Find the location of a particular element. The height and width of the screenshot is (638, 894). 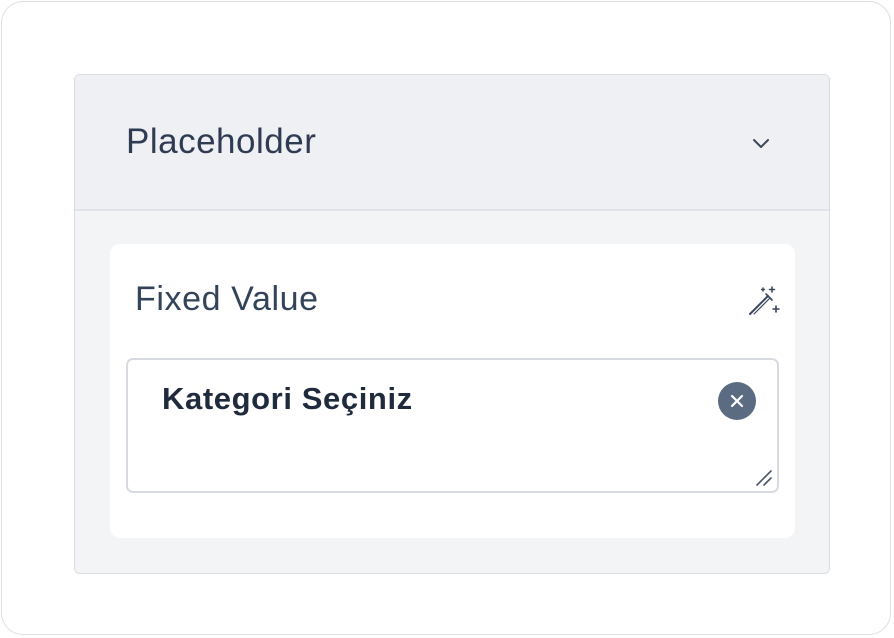

chevron-down-icon is located at coordinates (761, 143).